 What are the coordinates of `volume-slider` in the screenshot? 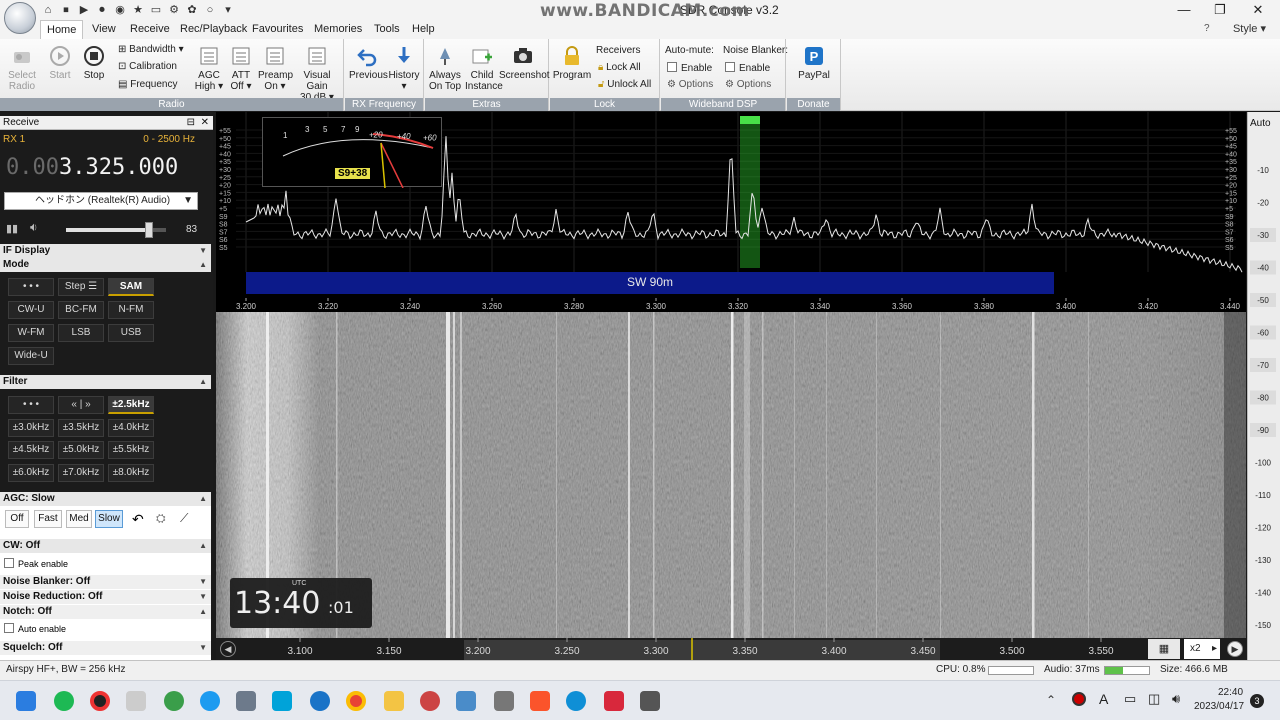 It's located at (116, 230).